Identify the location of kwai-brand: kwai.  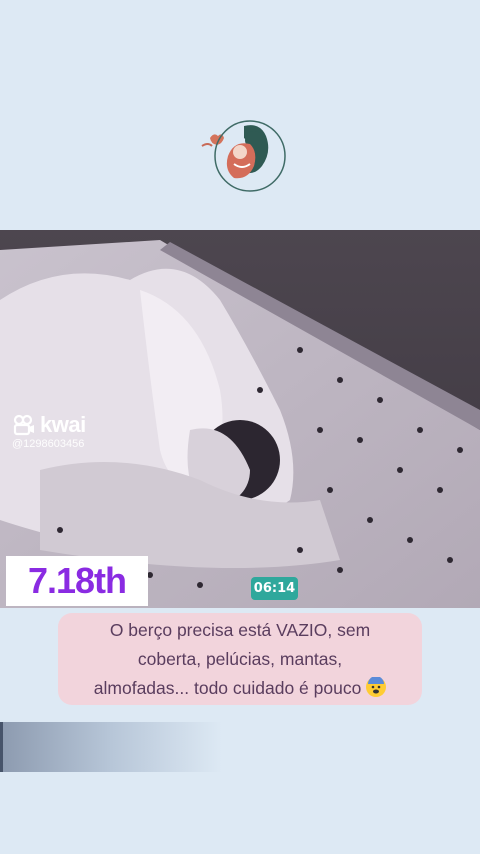
(63, 424).